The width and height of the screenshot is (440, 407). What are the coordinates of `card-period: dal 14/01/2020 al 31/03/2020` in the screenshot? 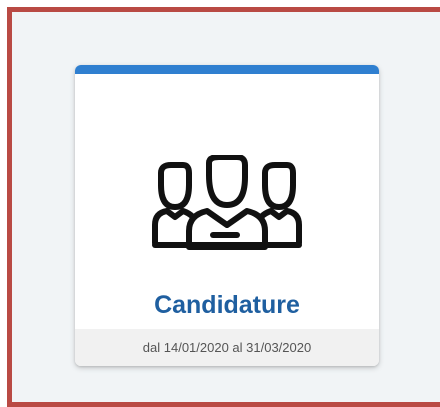 It's located at (227, 347).